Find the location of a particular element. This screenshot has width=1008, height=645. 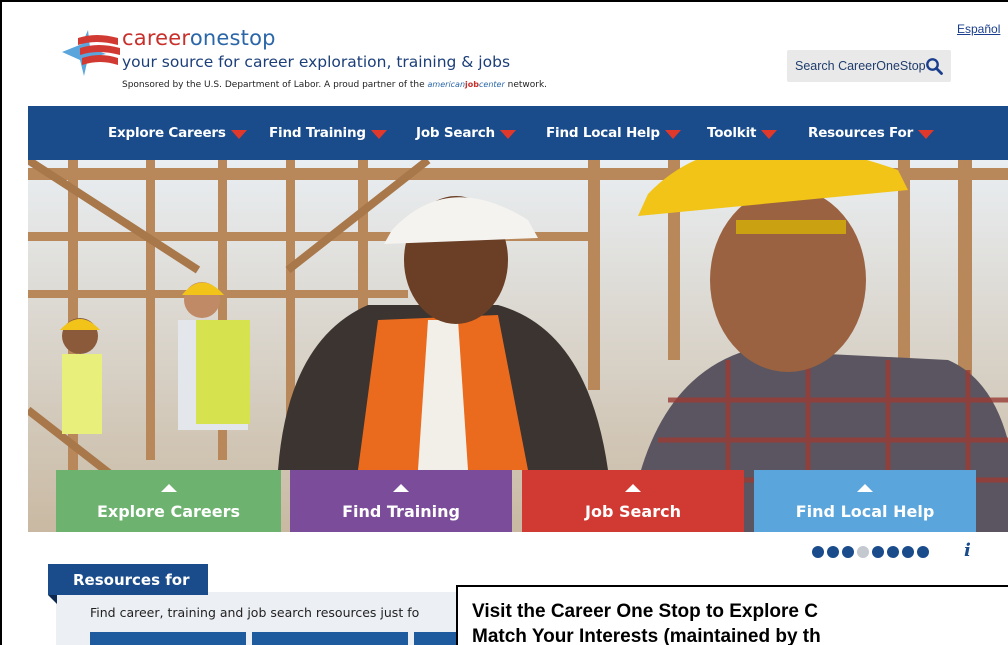

nav-label: Job Search is located at coordinates (455, 133).